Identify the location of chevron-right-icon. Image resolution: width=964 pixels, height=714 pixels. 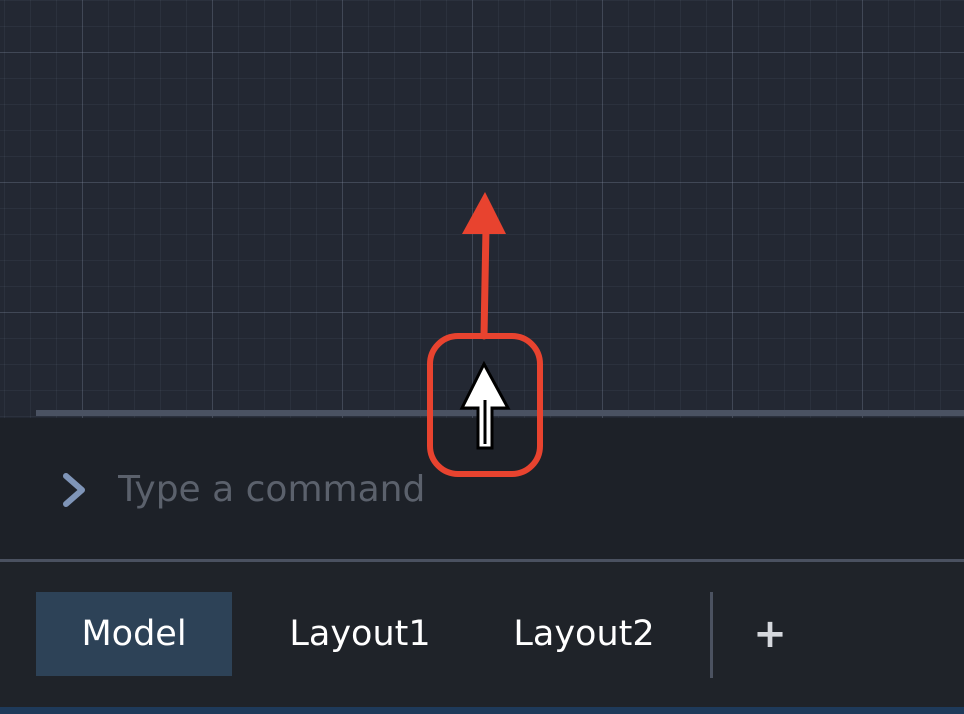
(74, 490).